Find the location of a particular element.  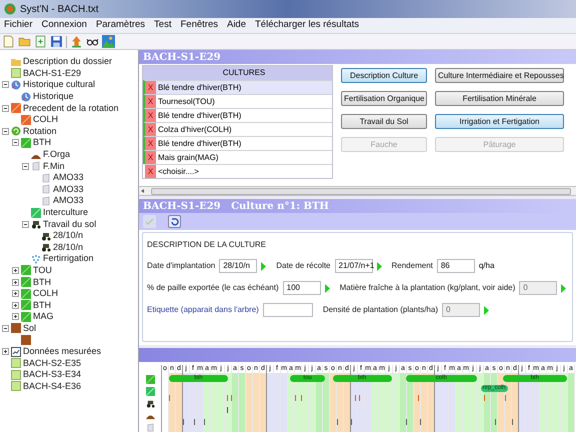

undo-button is located at coordinates (174, 221).